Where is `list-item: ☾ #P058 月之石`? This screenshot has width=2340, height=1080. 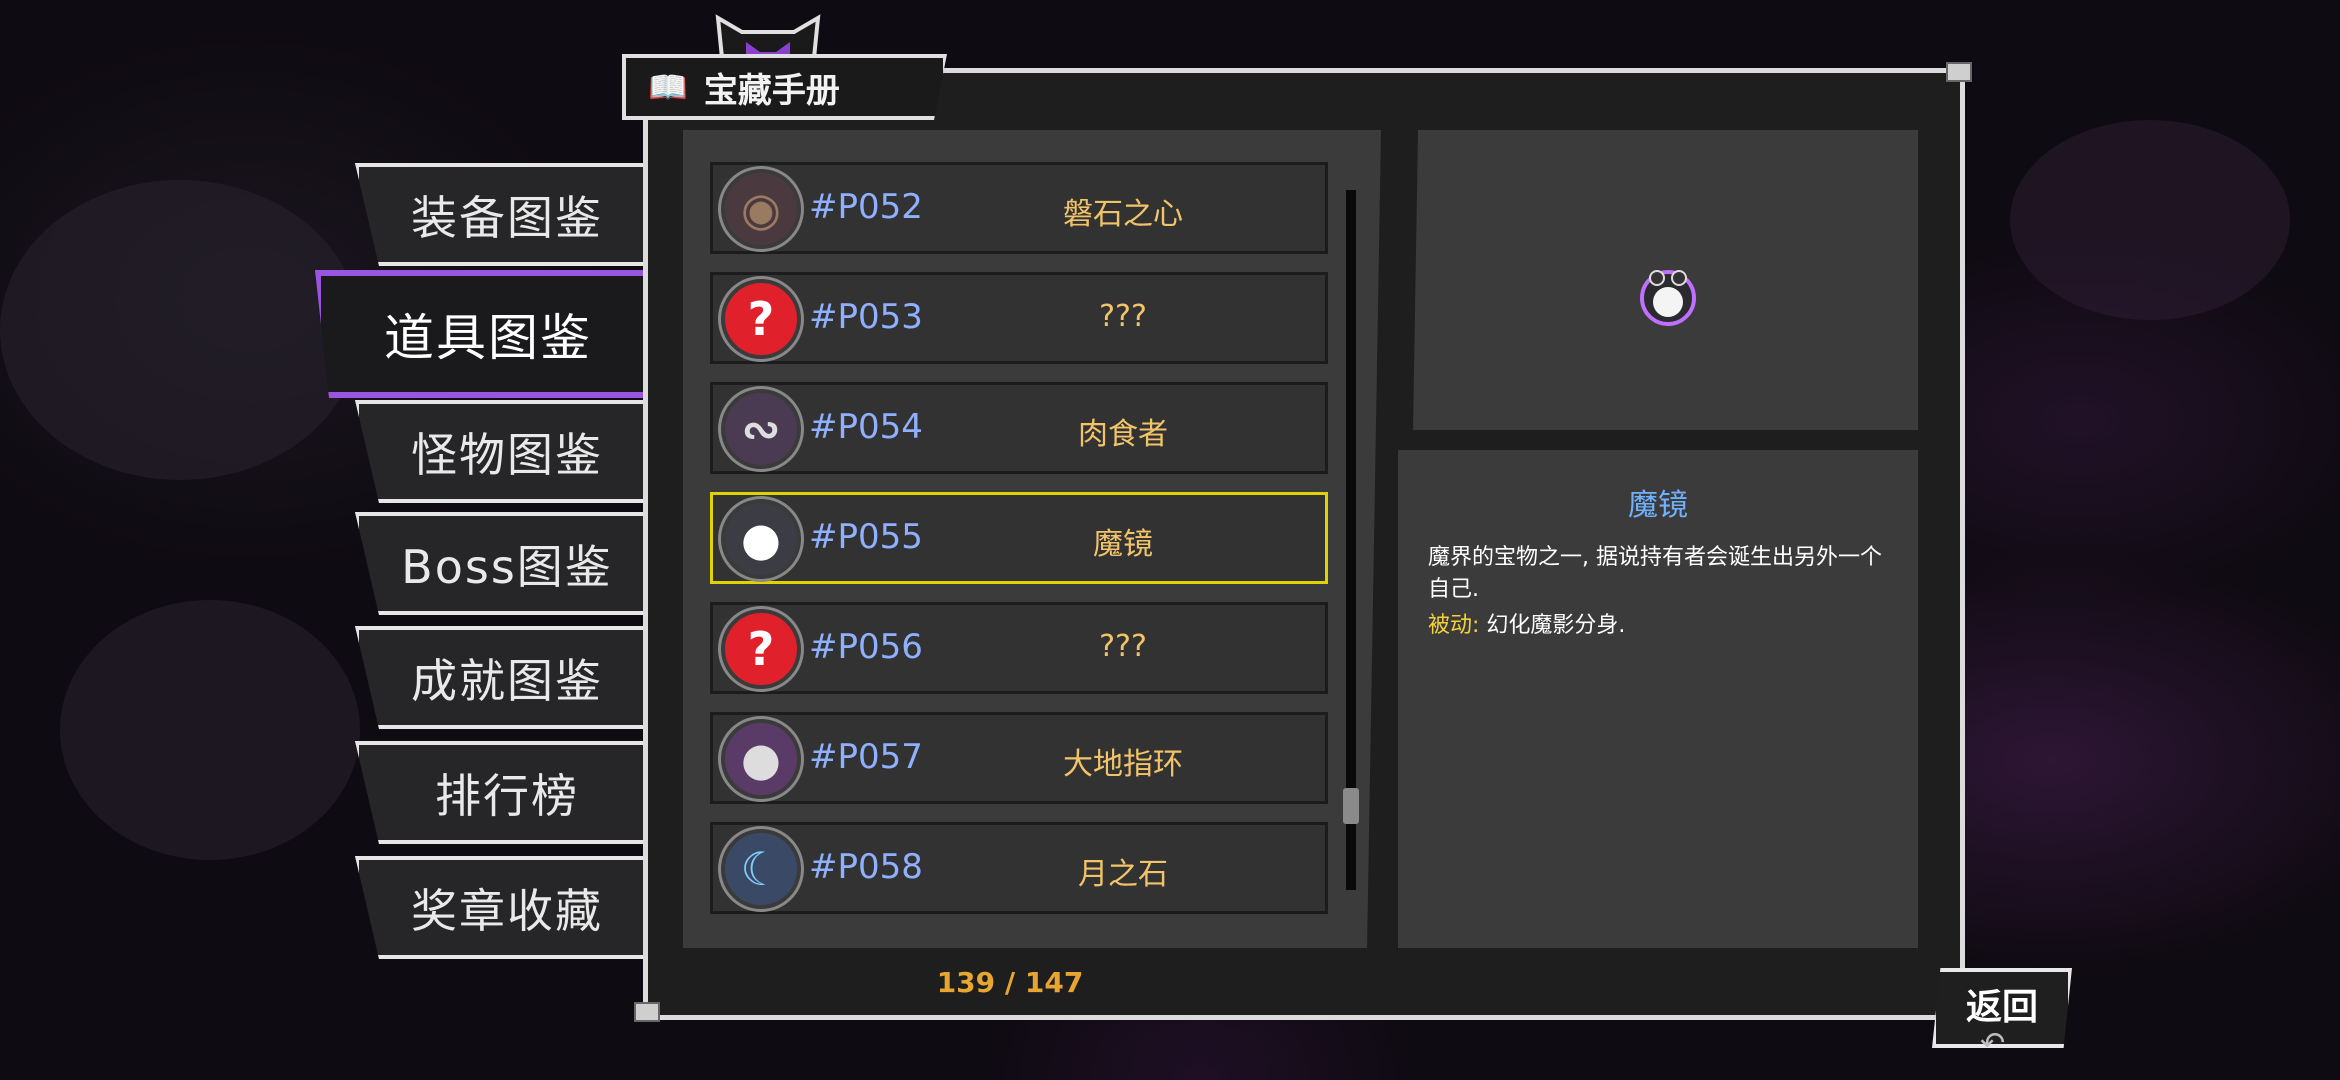
list-item: ☾ #P058 月之石 is located at coordinates (1019, 868).